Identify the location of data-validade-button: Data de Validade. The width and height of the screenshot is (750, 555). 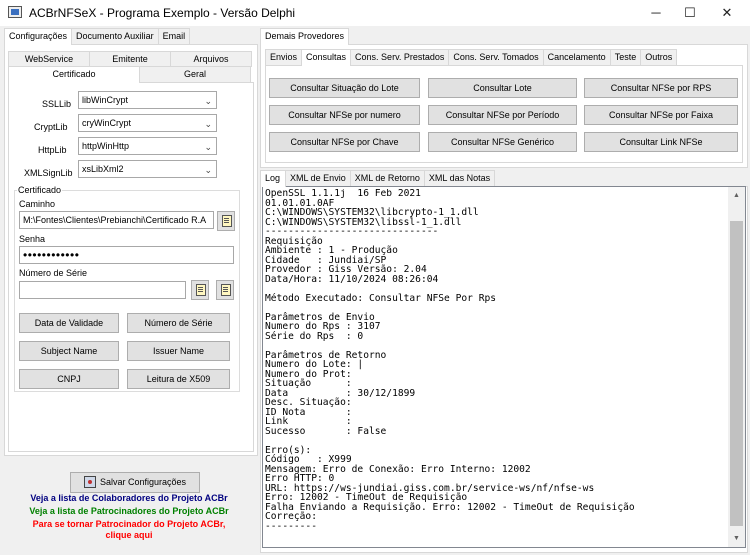
(69, 323).